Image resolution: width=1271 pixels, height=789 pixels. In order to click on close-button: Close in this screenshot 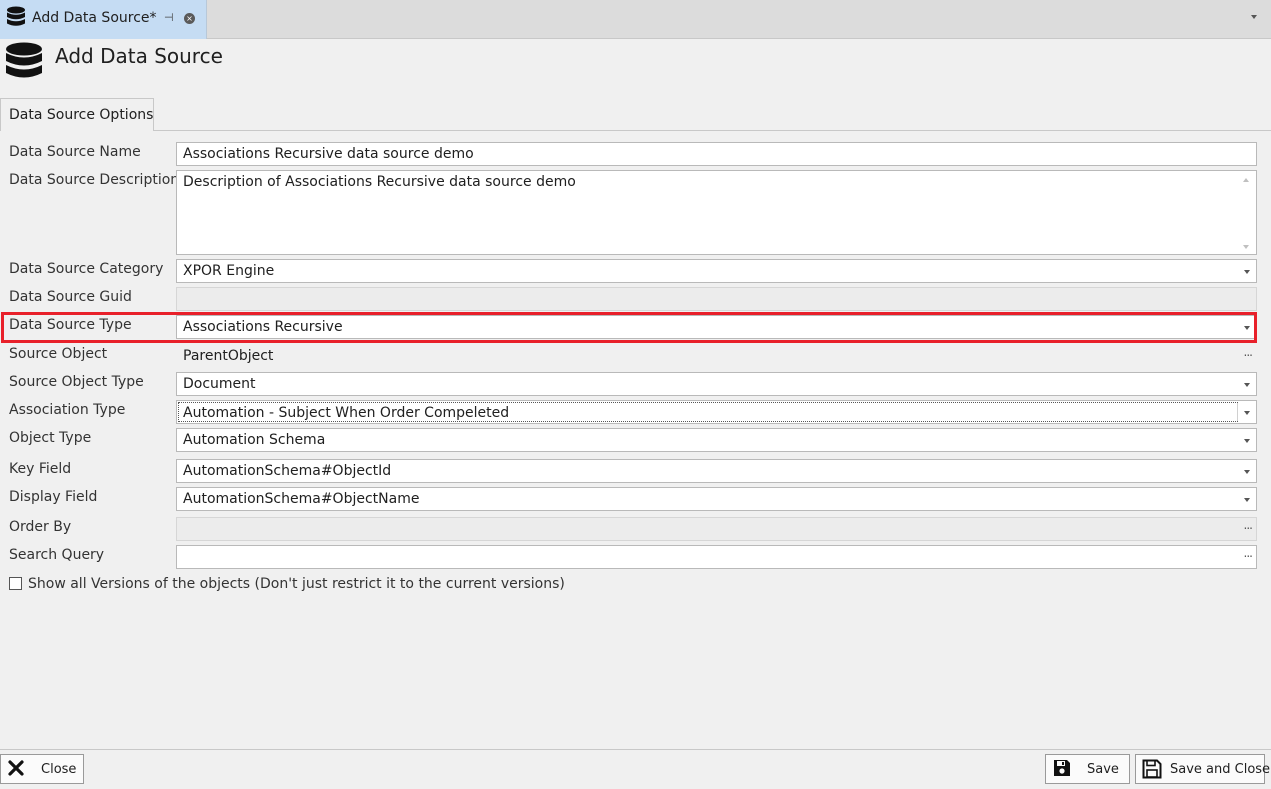, I will do `click(42, 769)`.